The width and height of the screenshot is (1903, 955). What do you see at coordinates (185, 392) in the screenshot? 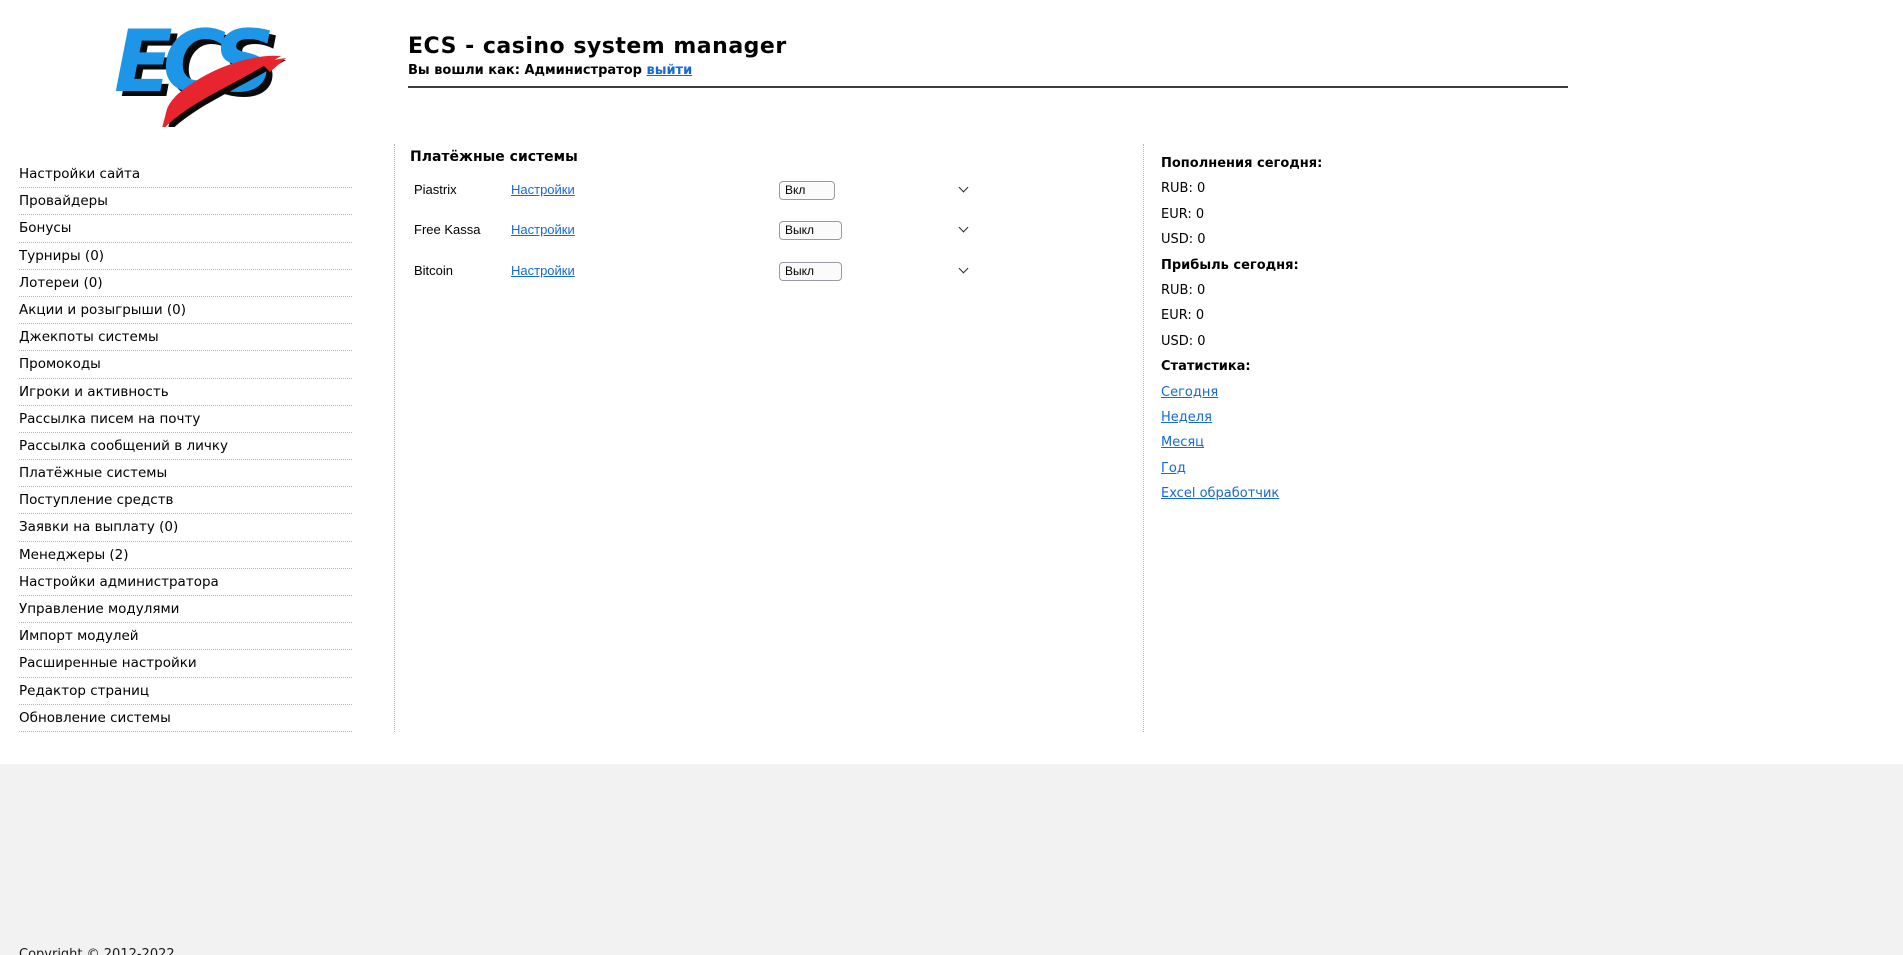
I see `menu-item-players-activity: Игроки и активность` at bounding box center [185, 392].